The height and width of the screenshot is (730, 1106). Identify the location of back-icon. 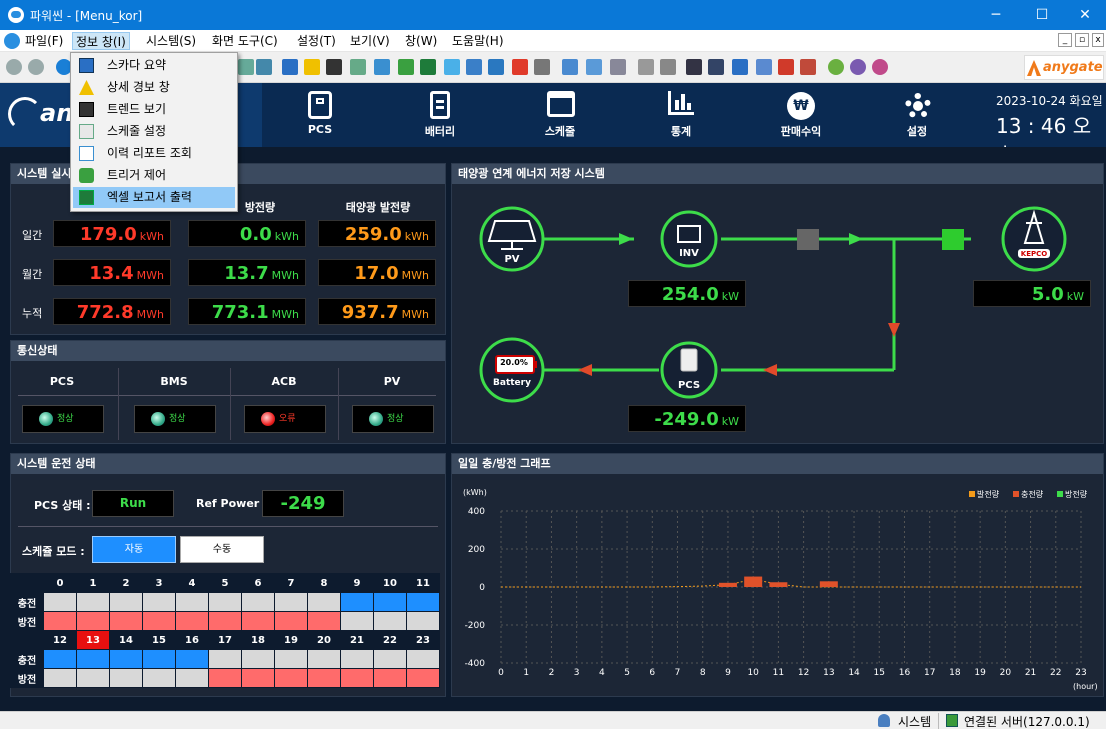
(14, 67).